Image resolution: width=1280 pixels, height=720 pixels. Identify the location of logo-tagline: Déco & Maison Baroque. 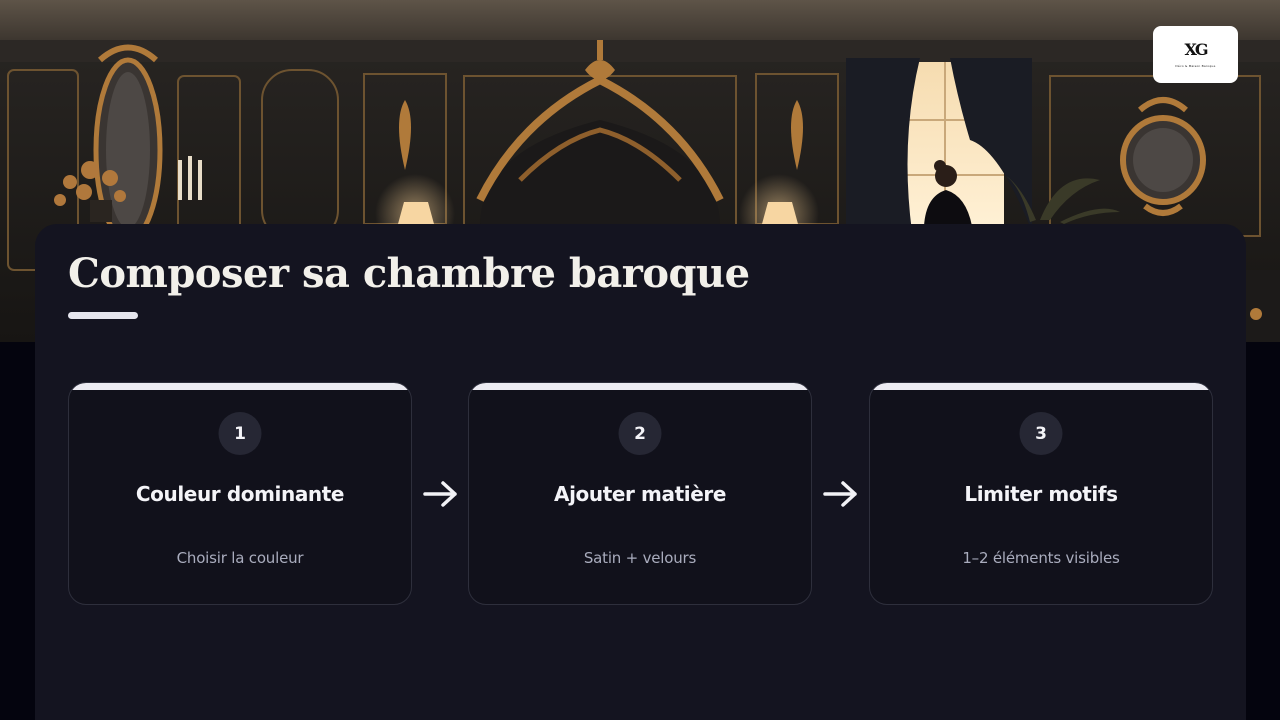
(1195, 65).